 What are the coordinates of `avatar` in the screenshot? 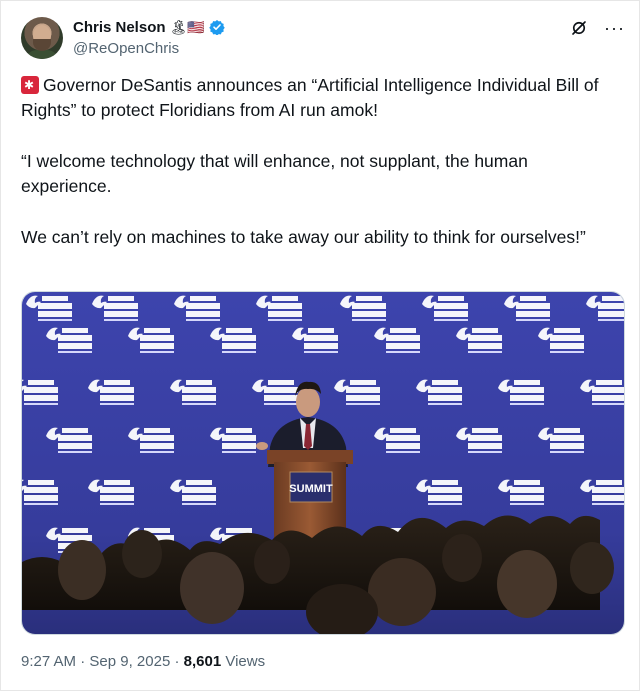 It's located at (42, 38).